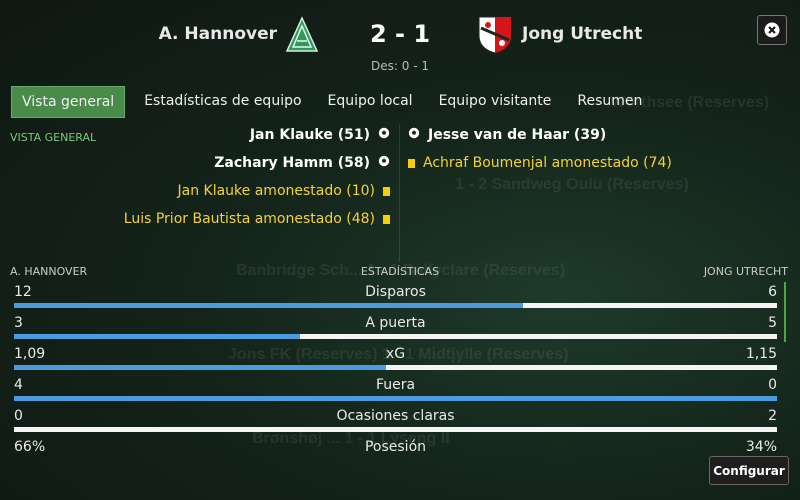  Describe the element at coordinates (400, 271) in the screenshot. I see `stats-title: ESTADÍSTICAS` at that location.